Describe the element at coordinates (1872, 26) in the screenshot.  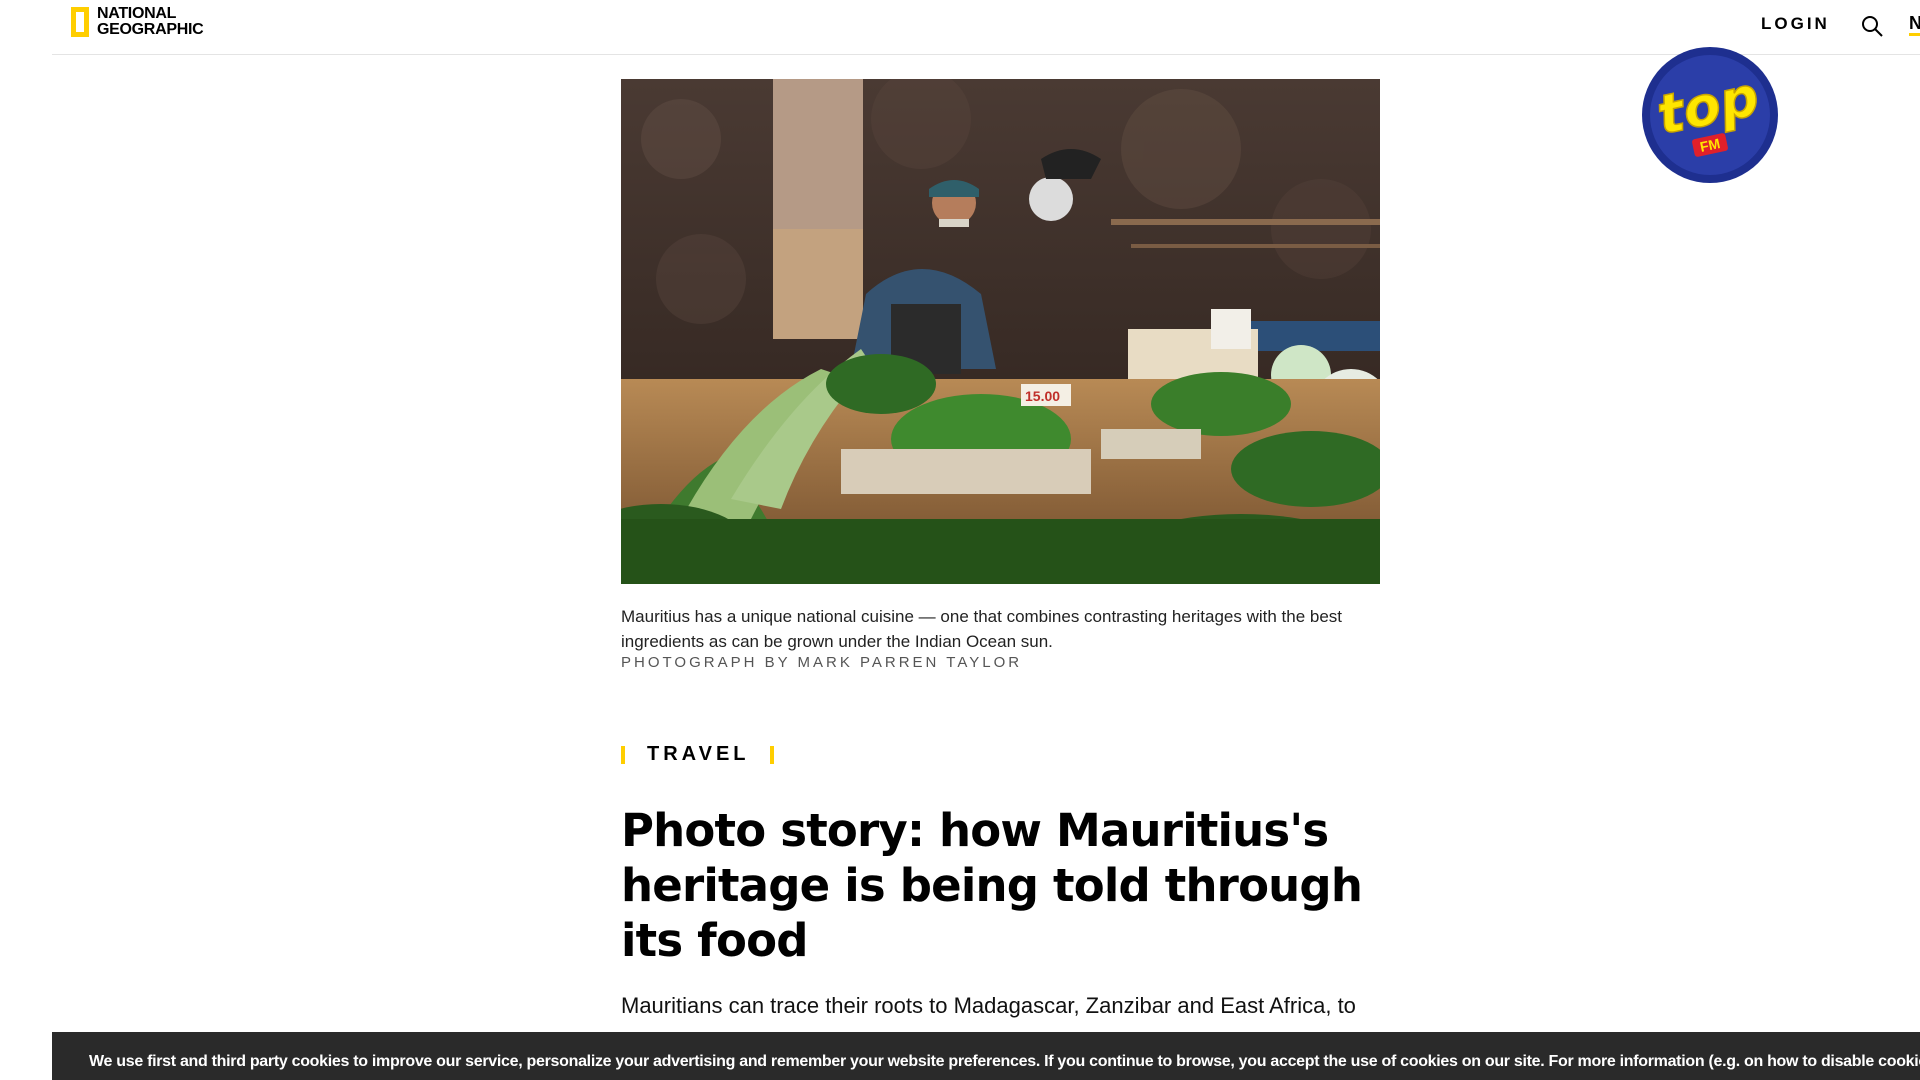
I see `search-icon` at that location.